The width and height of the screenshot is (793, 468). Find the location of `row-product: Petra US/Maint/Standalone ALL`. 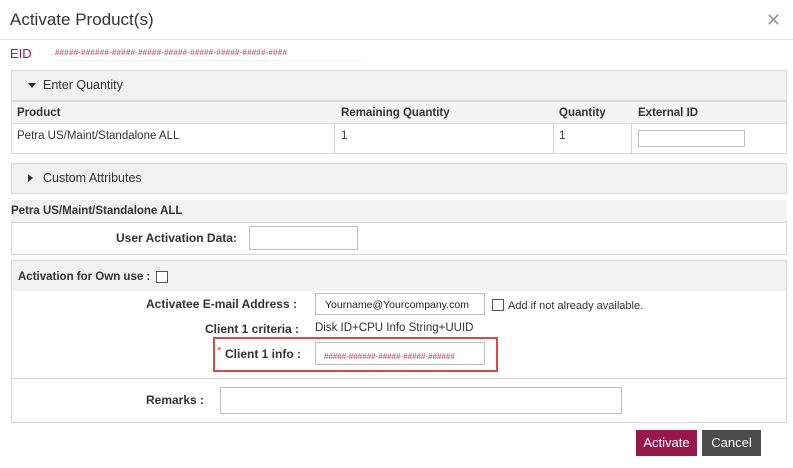

row-product: Petra US/Maint/Standalone ALL is located at coordinates (98, 136).